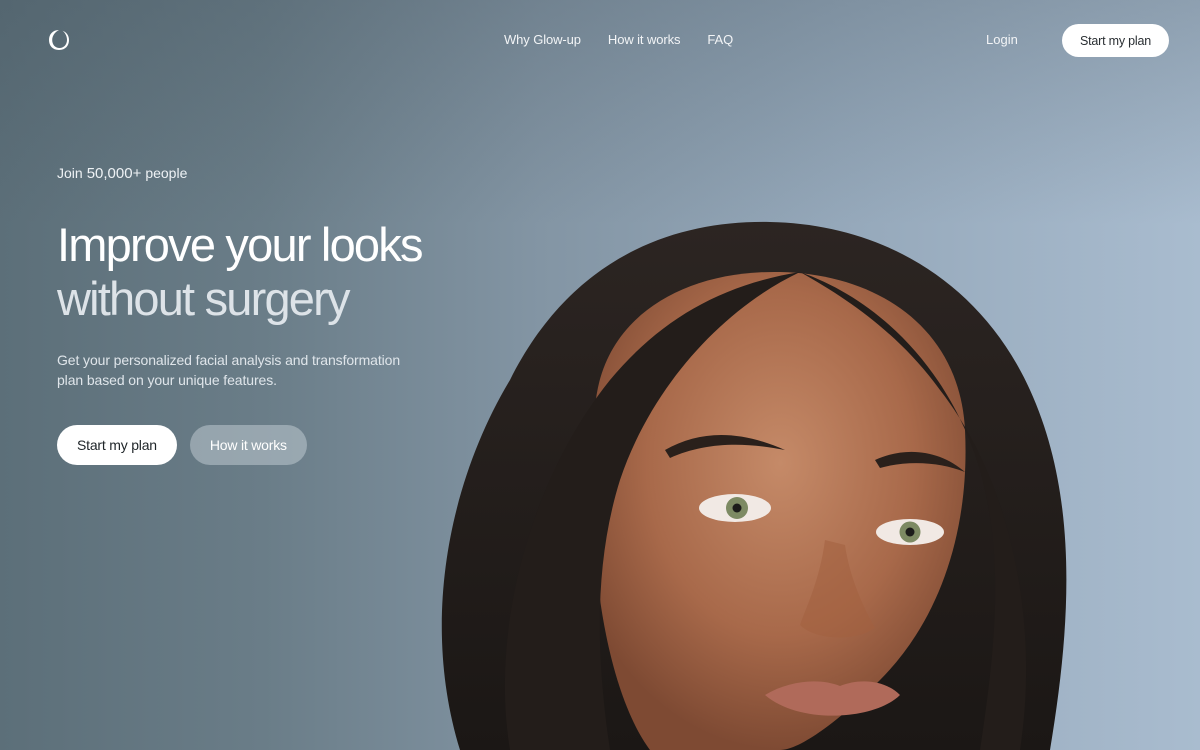 Image resolution: width=1200 pixels, height=750 pixels. Describe the element at coordinates (70, 173) in the screenshot. I see `social-proof-prefix: Join` at that location.